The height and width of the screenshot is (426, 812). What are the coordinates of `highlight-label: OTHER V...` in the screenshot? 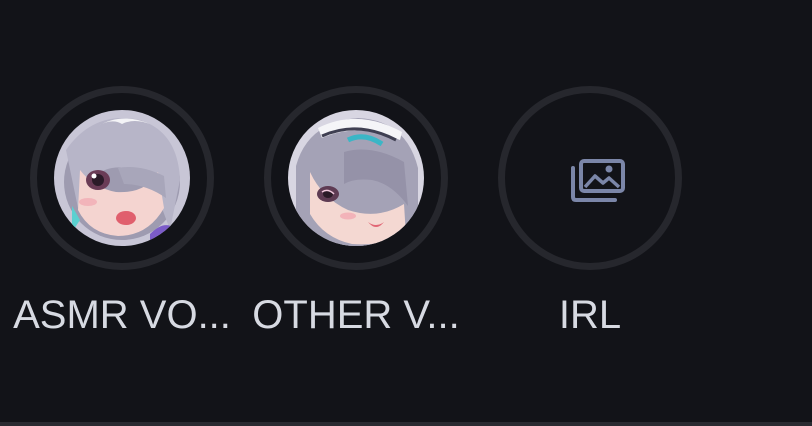 It's located at (356, 315).